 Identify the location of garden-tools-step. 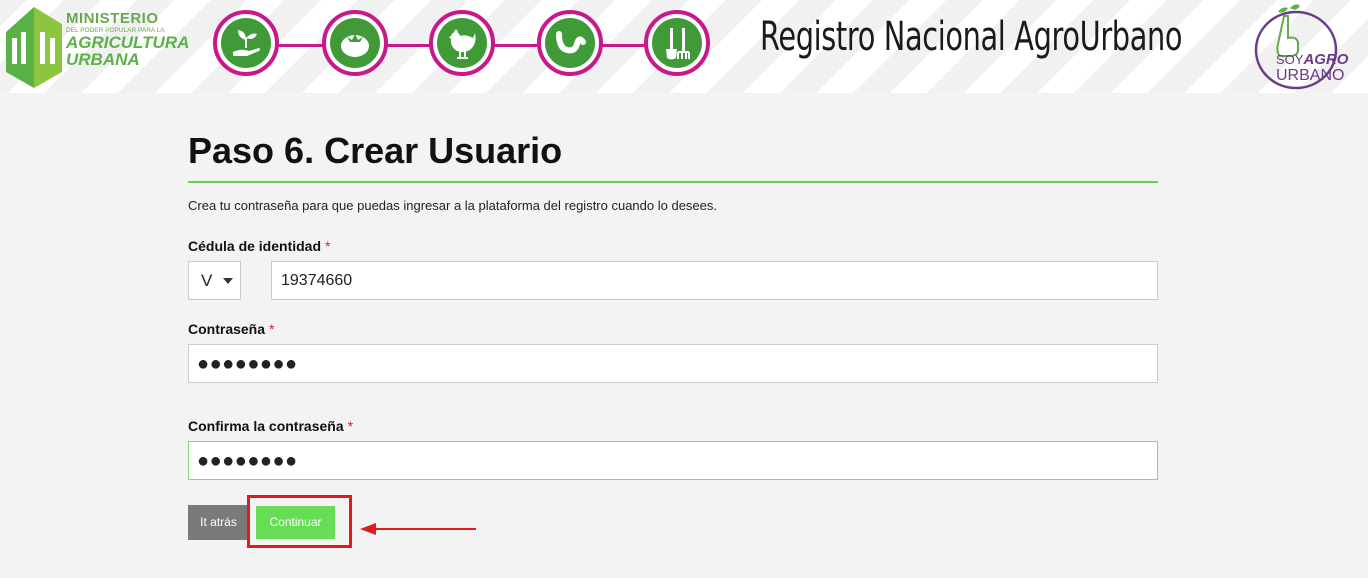
(677, 43).